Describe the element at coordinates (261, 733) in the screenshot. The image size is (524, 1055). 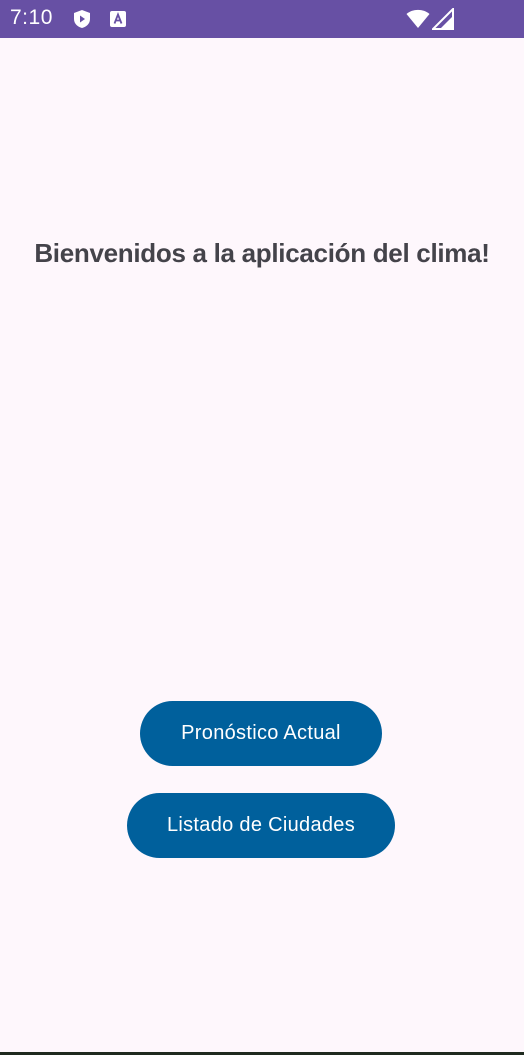
I see `current-forecast-button: Pronóstico Actual` at that location.